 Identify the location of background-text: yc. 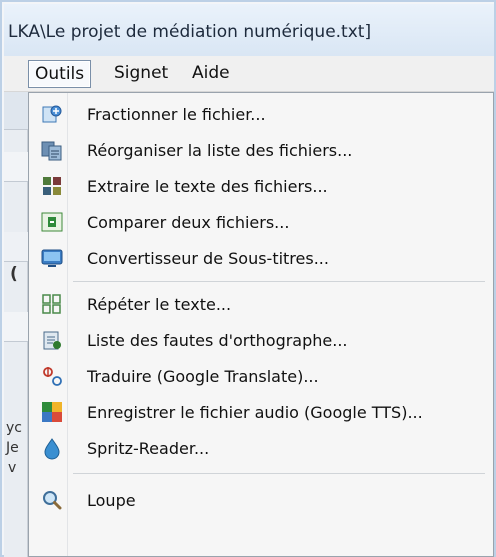
(14, 428).